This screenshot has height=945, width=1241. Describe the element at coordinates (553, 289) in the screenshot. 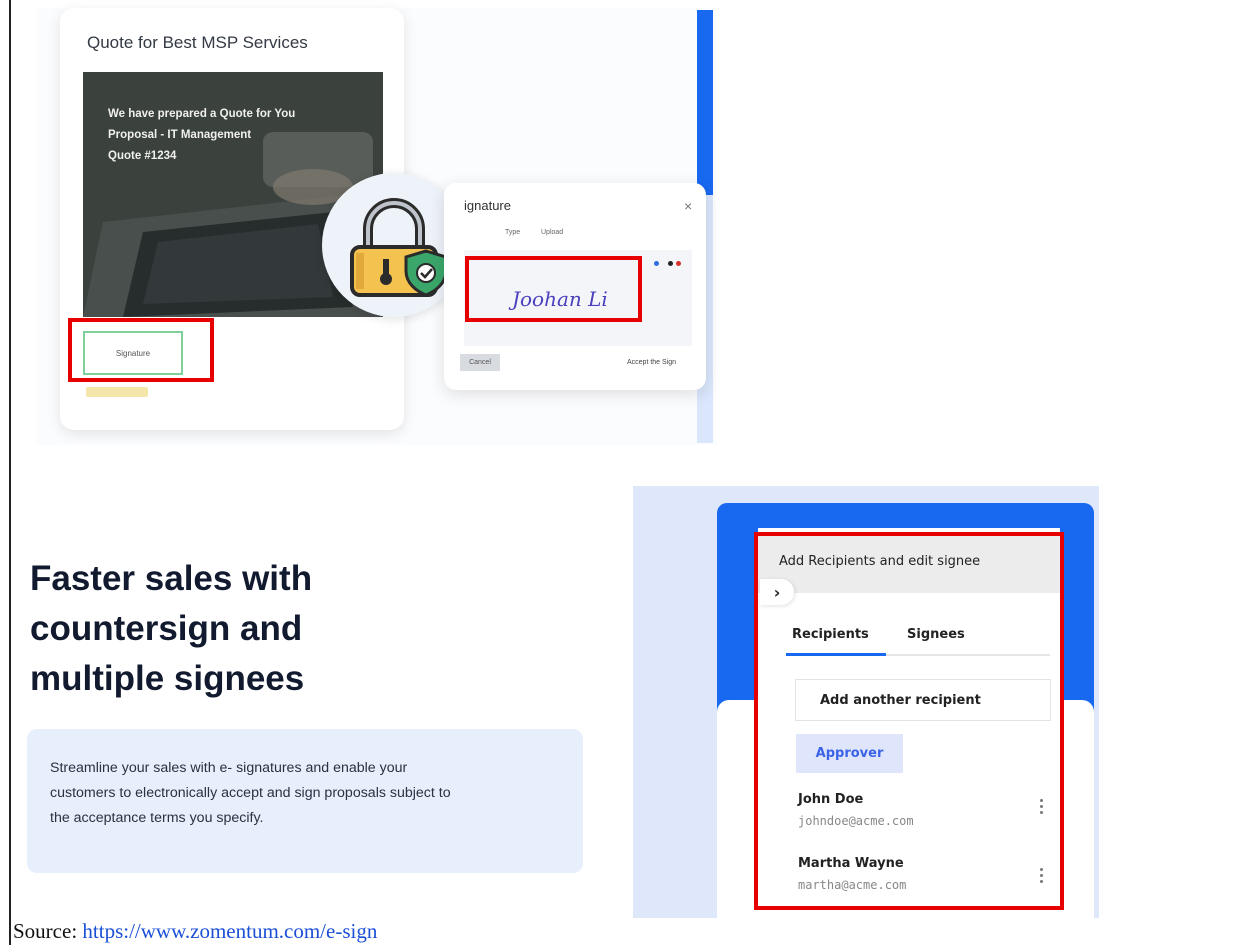

I see `highlight-box-signature` at that location.